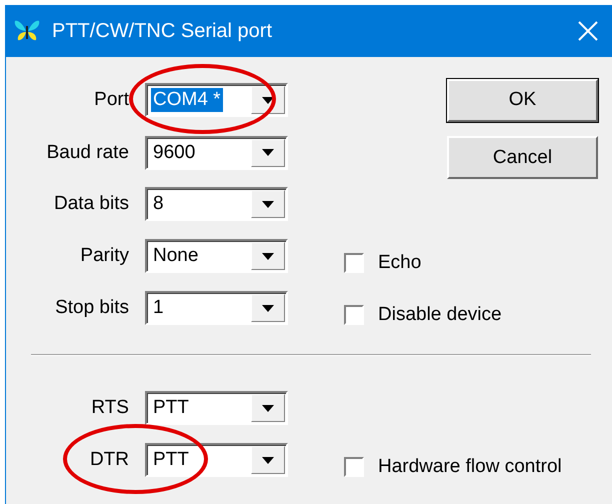  What do you see at coordinates (27, 31) in the screenshot?
I see `butterfly-icon` at bounding box center [27, 31].